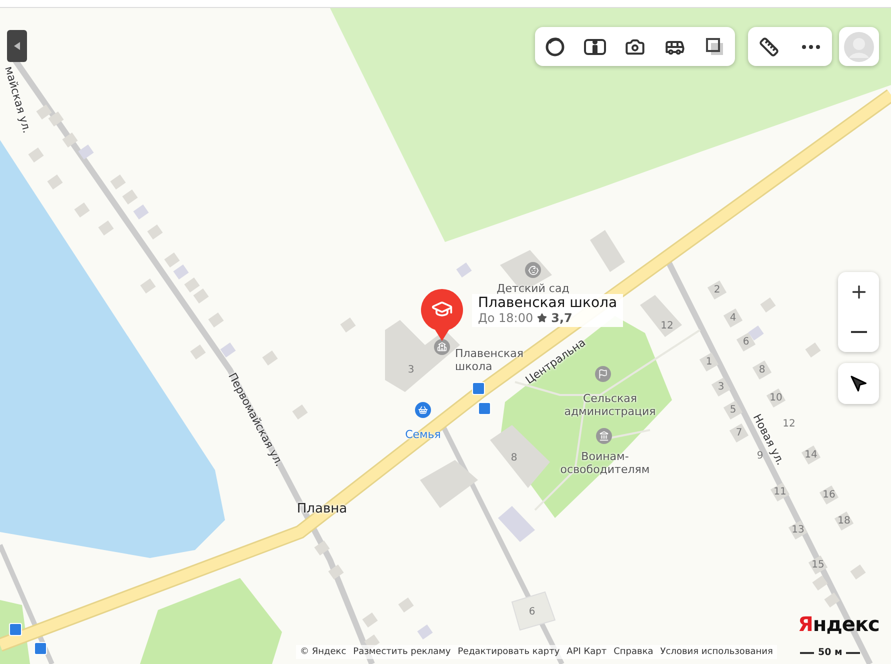  I want to click on caret-icon, so click(17, 46).